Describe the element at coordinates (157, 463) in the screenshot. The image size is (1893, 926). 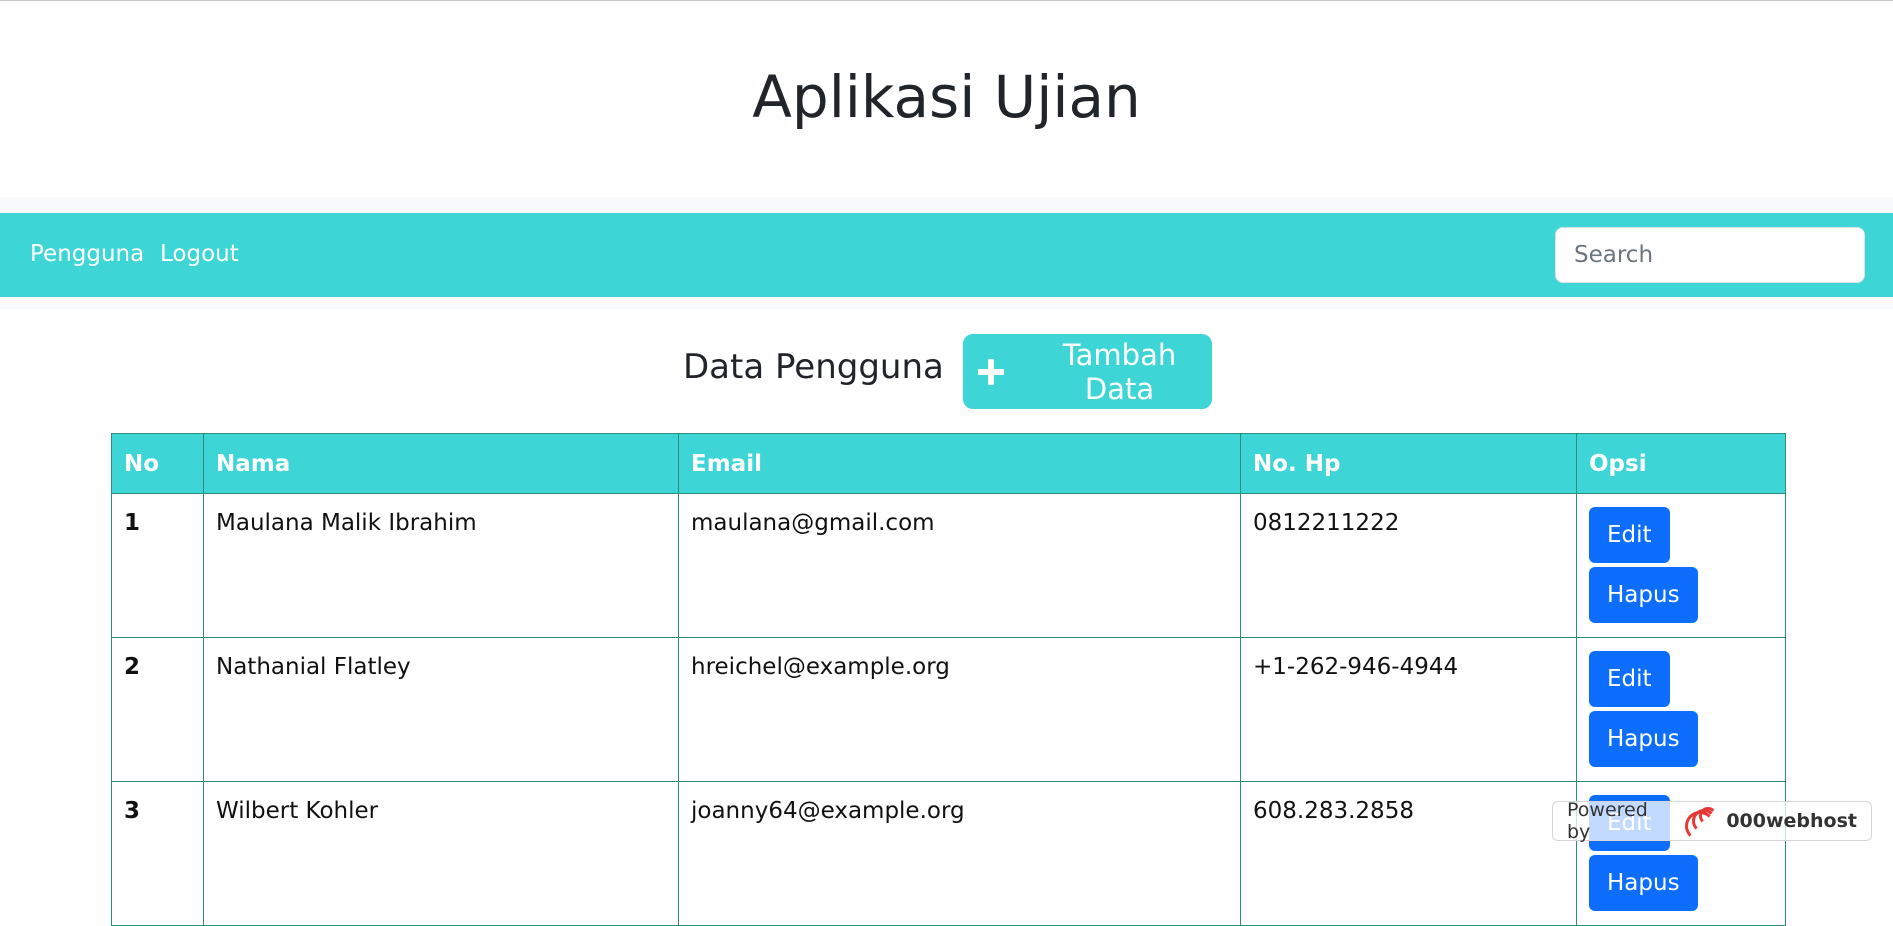
I see `column-header-no: No` at that location.